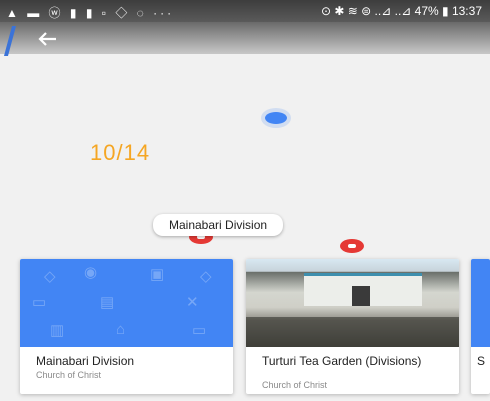  I want to click on back-arrow-icon, so click(48, 40).